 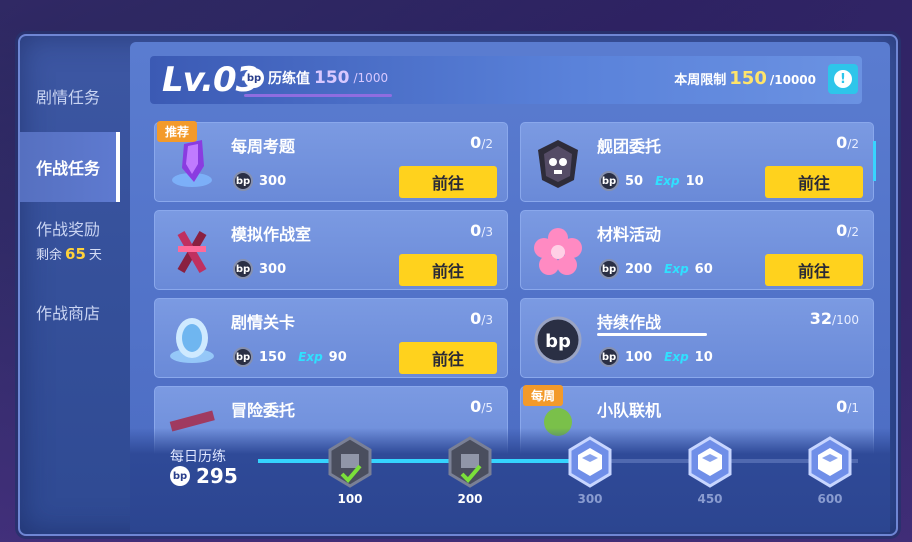 What do you see at coordinates (421, 461) in the screenshot?
I see `daily-track-fill` at bounding box center [421, 461].